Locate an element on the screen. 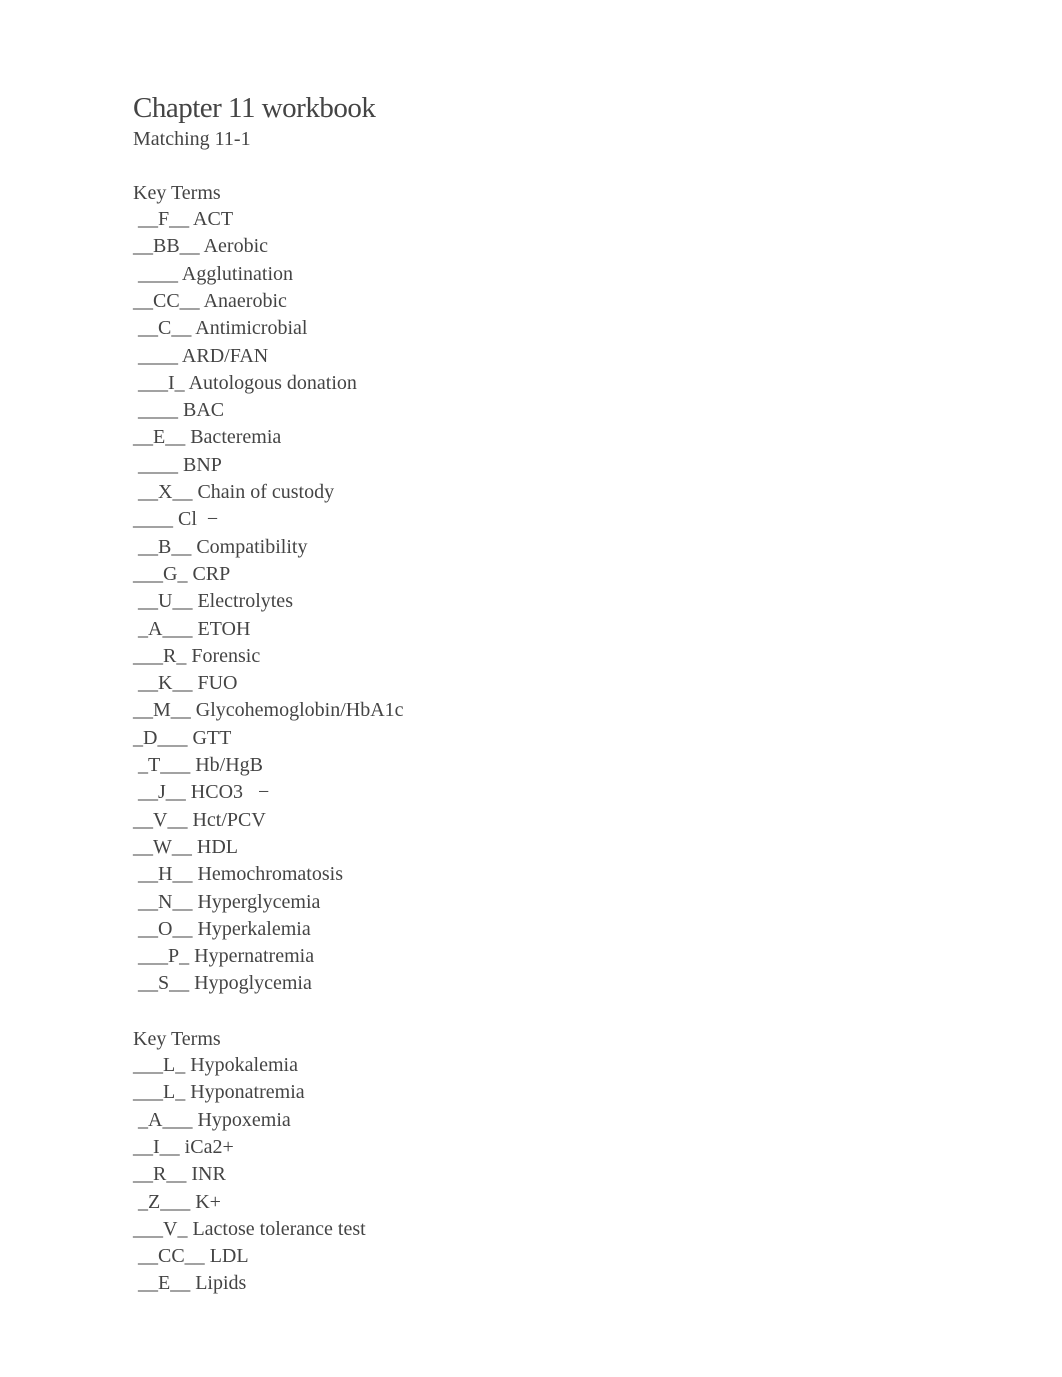 The width and height of the screenshot is (1062, 1377). matching-item: __CC__ Anaerobic is located at coordinates (210, 301).